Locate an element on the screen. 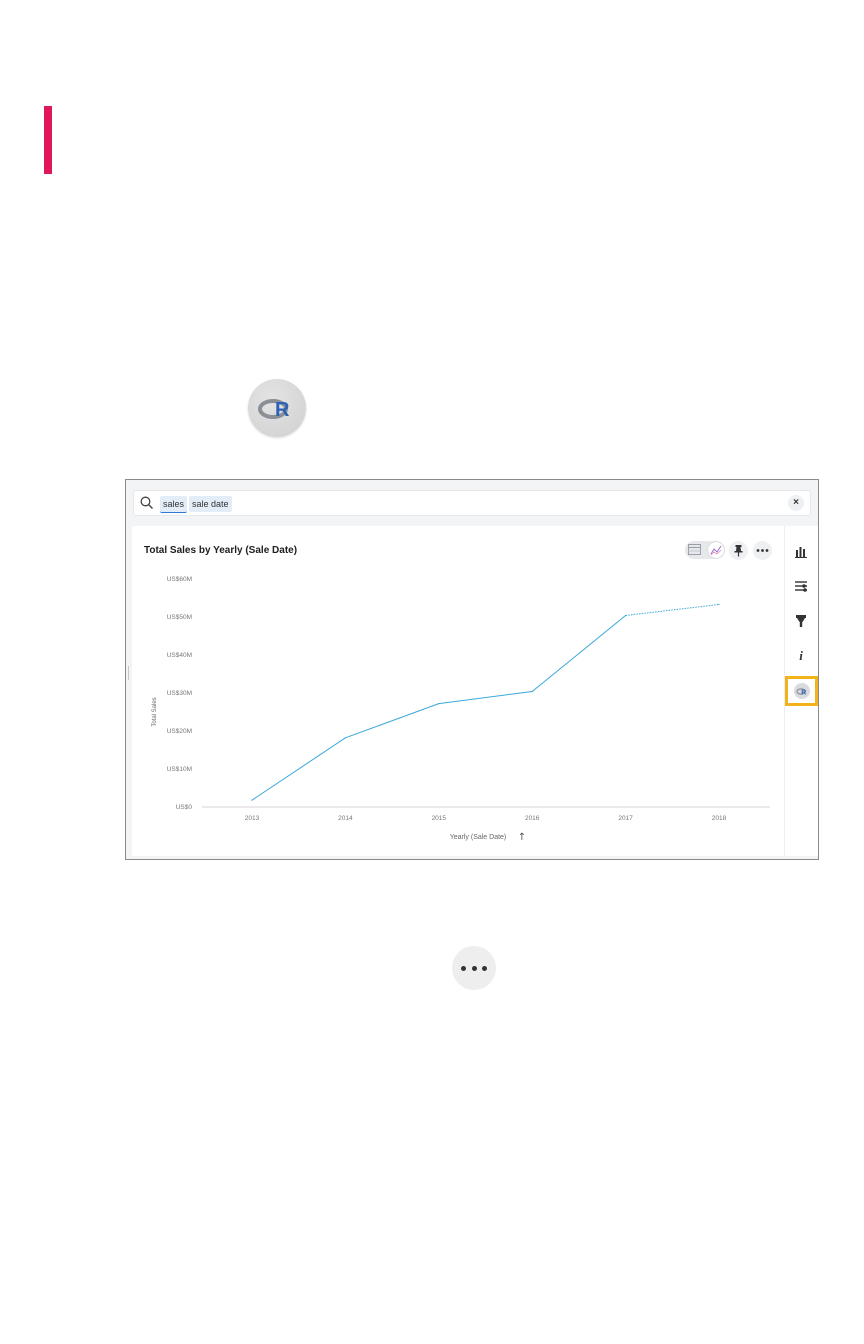  info-icon: i is located at coordinates (801, 655).